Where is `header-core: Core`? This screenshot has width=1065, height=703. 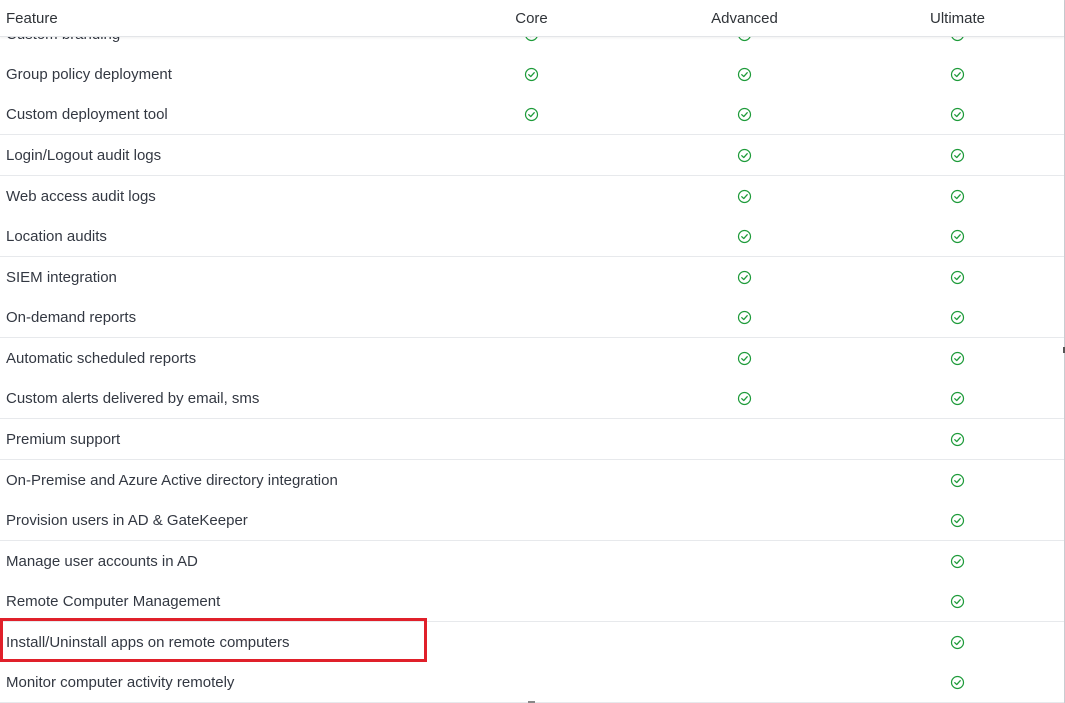 header-core: Core is located at coordinates (531, 18).